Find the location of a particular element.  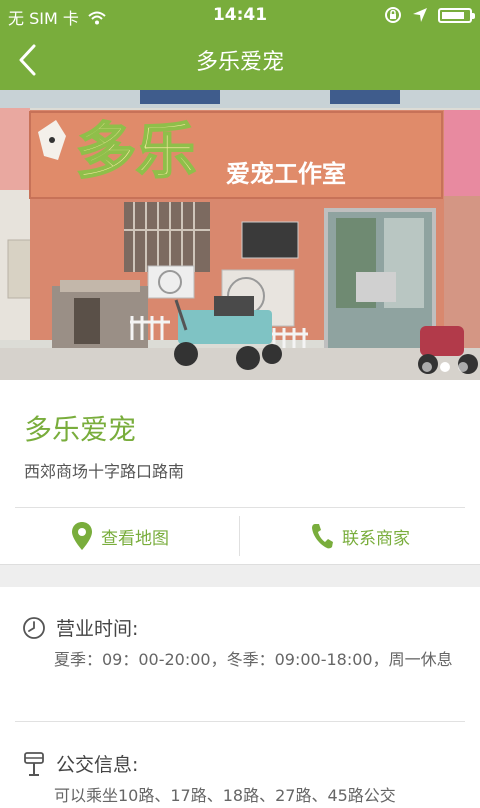

shop-address: 西郊商场十字路口路南 is located at coordinates (104, 471).